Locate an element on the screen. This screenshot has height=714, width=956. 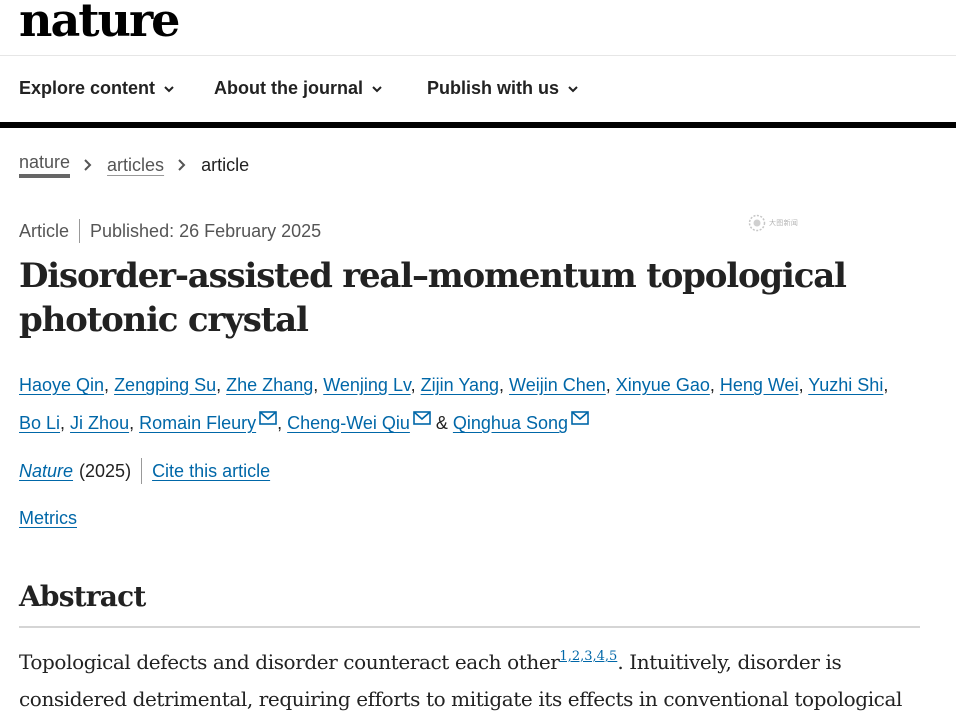
author-link: Cheng-Wei Qiu is located at coordinates (348, 423).